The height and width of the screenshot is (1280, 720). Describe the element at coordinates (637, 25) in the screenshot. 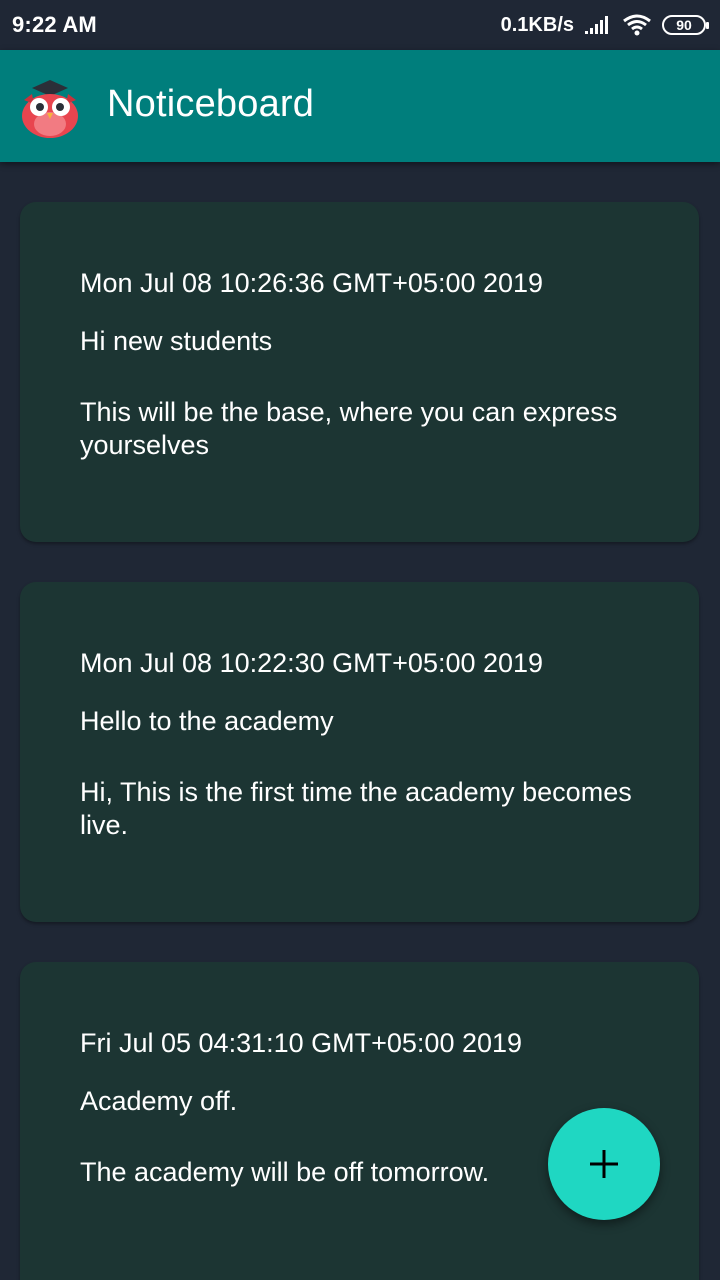

I see `wifi-icon` at that location.